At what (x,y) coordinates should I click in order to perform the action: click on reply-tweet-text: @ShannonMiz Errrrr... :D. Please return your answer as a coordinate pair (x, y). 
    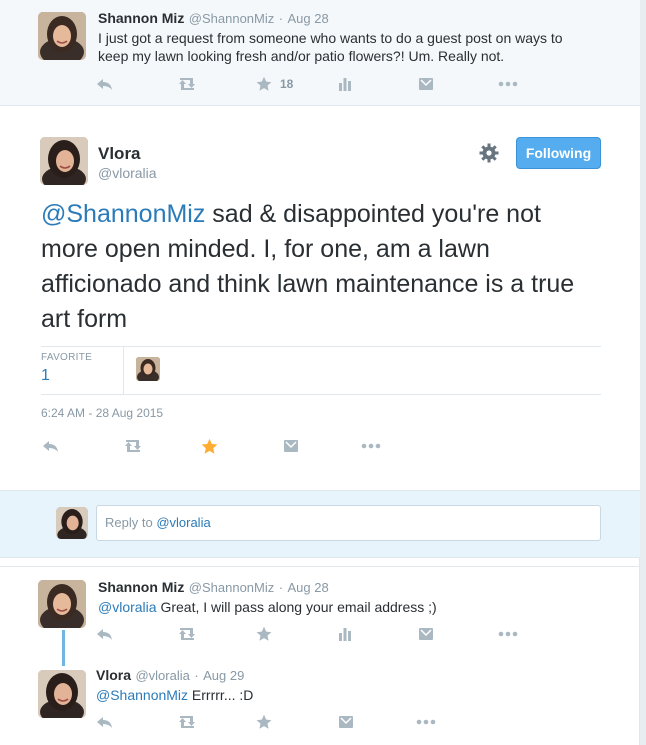
    Looking at the image, I should click on (341, 695).